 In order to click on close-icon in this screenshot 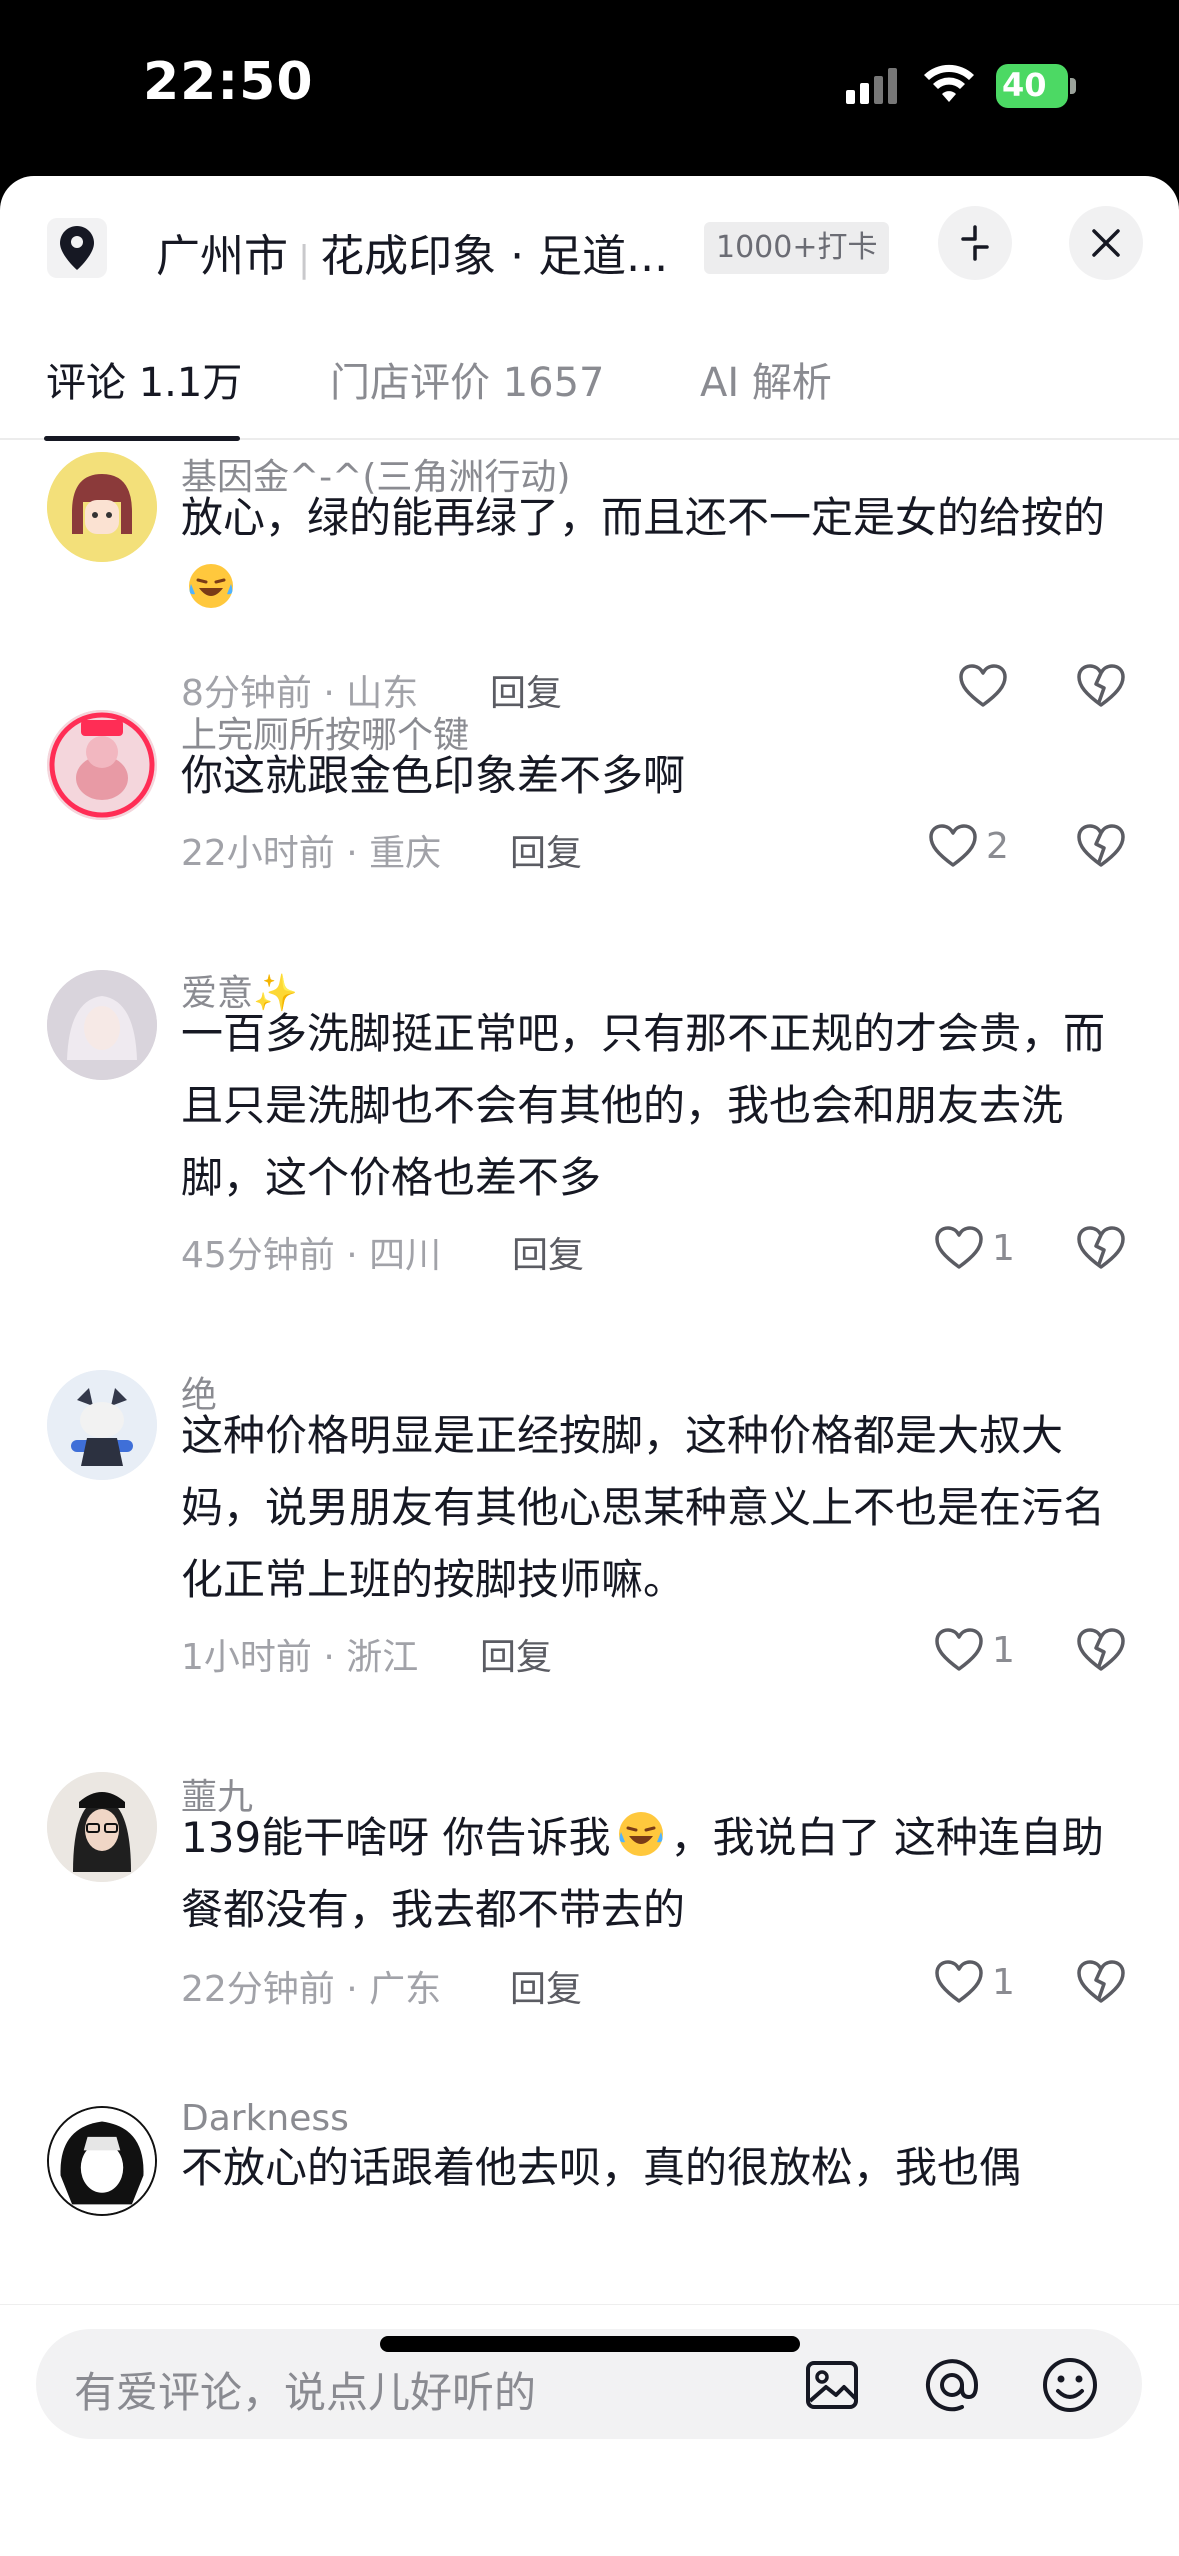, I will do `click(1106, 243)`.